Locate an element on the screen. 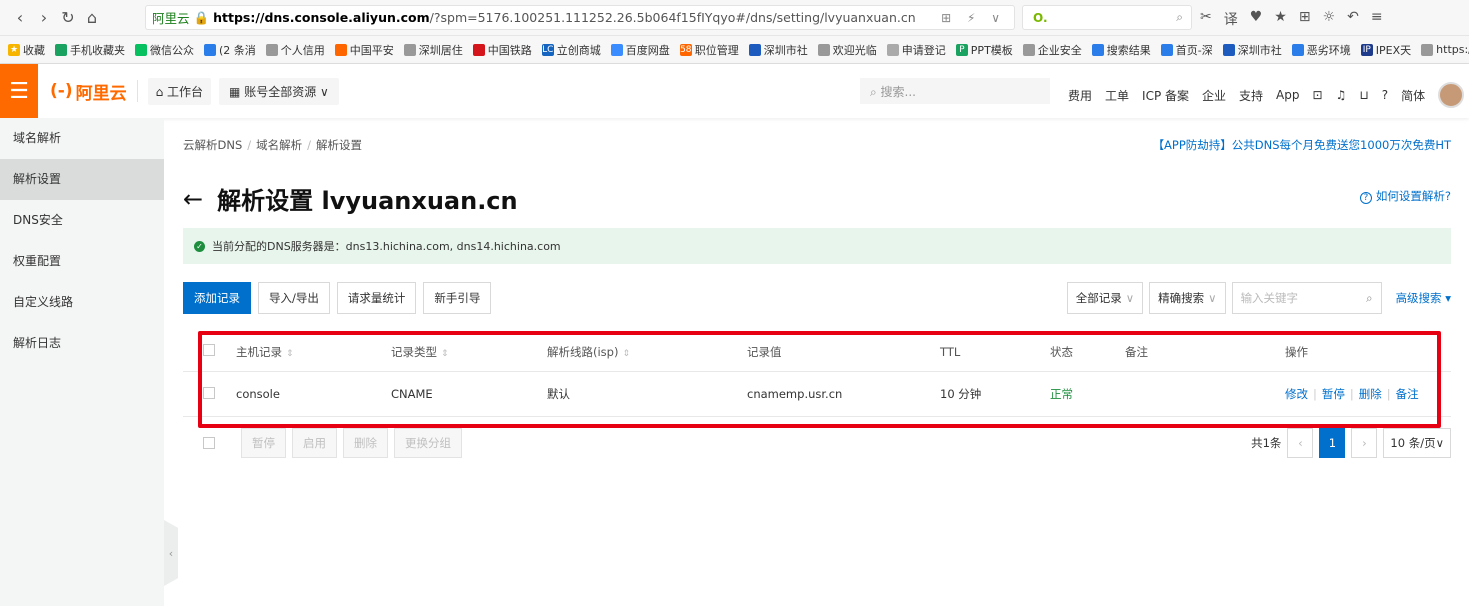 The width and height of the screenshot is (1469, 606). bookmark-item: 深圳居住 is located at coordinates (433, 50).